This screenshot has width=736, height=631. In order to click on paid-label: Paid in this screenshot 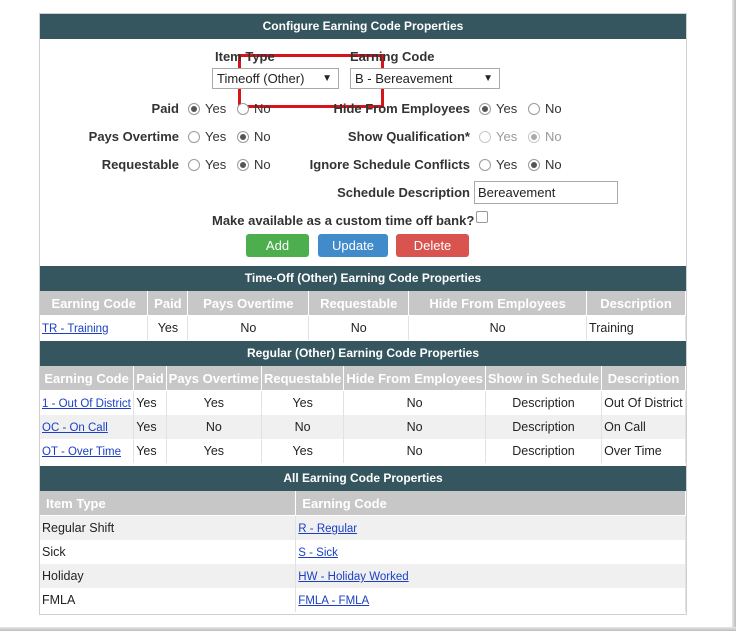, I will do `click(165, 108)`.